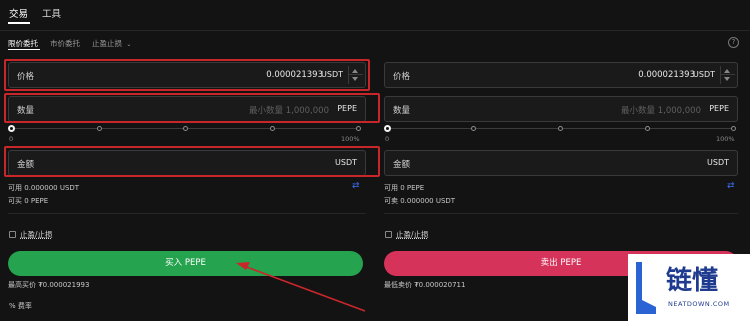 Image resolution: width=750 pixels, height=321 pixels. I want to click on sell-price-stepper, so click(727, 75).